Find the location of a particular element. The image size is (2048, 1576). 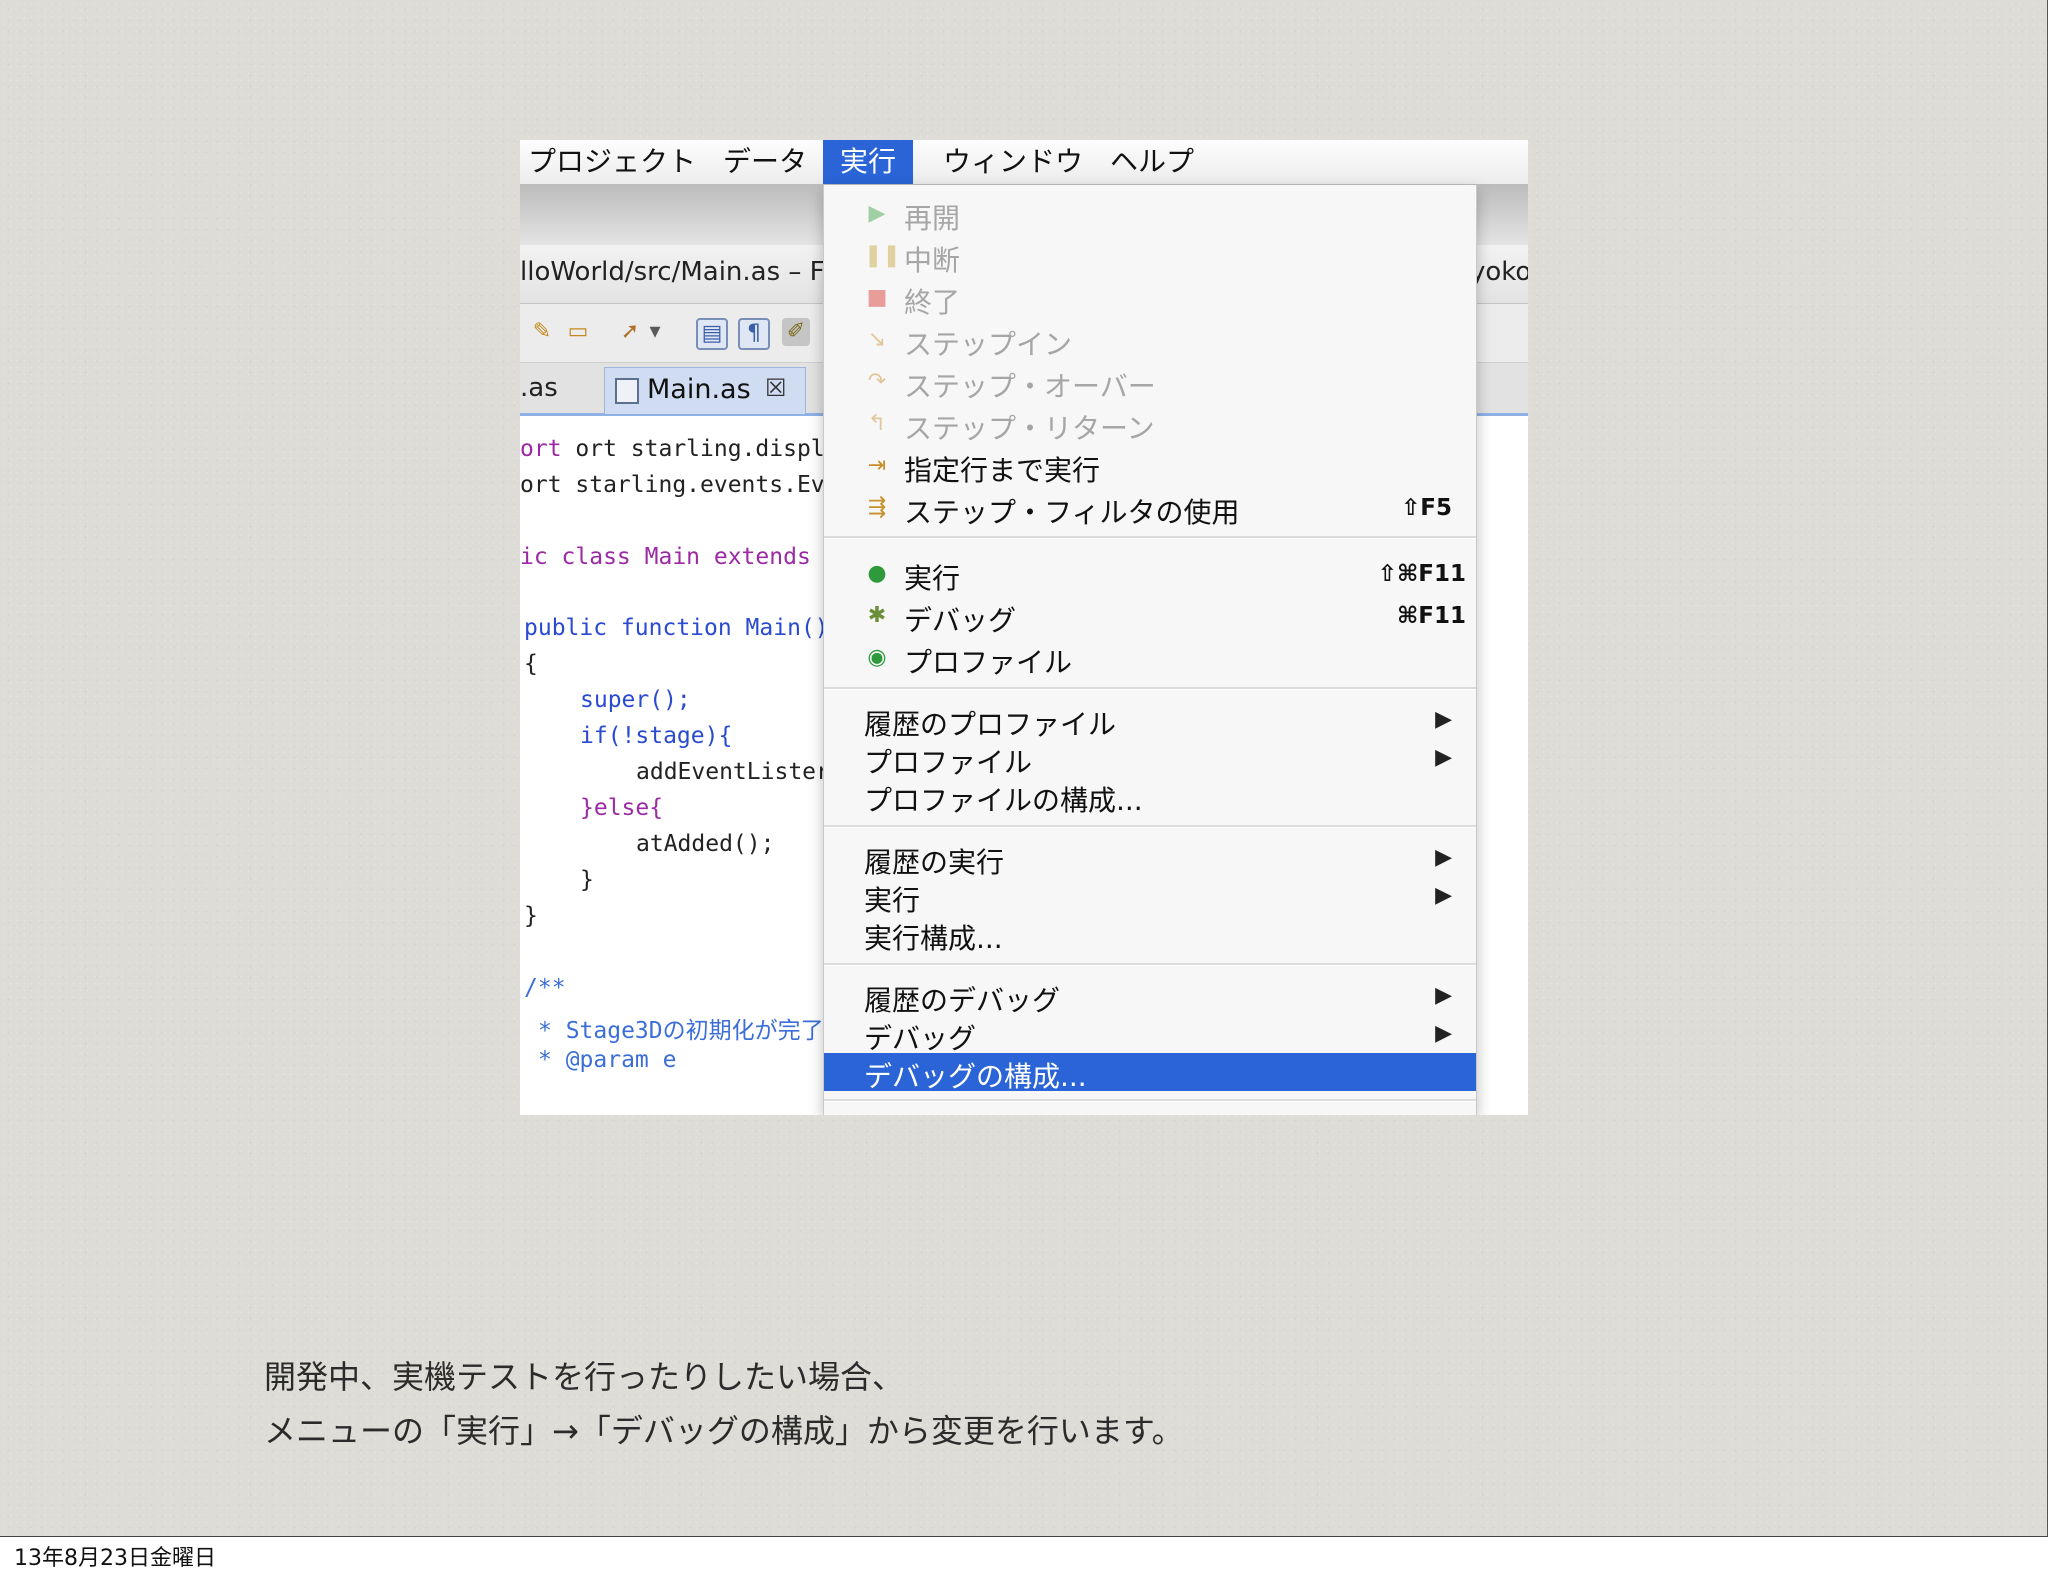

profile-icon: ◉ is located at coordinates (877, 657).